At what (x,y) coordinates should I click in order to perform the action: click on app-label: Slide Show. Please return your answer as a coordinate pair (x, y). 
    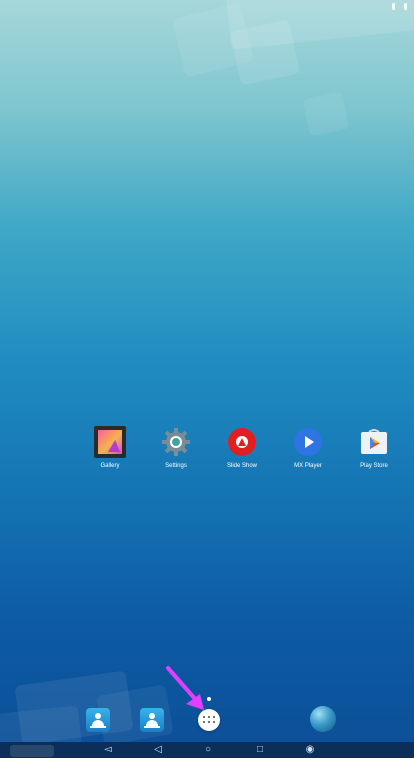
    Looking at the image, I should click on (242, 466).